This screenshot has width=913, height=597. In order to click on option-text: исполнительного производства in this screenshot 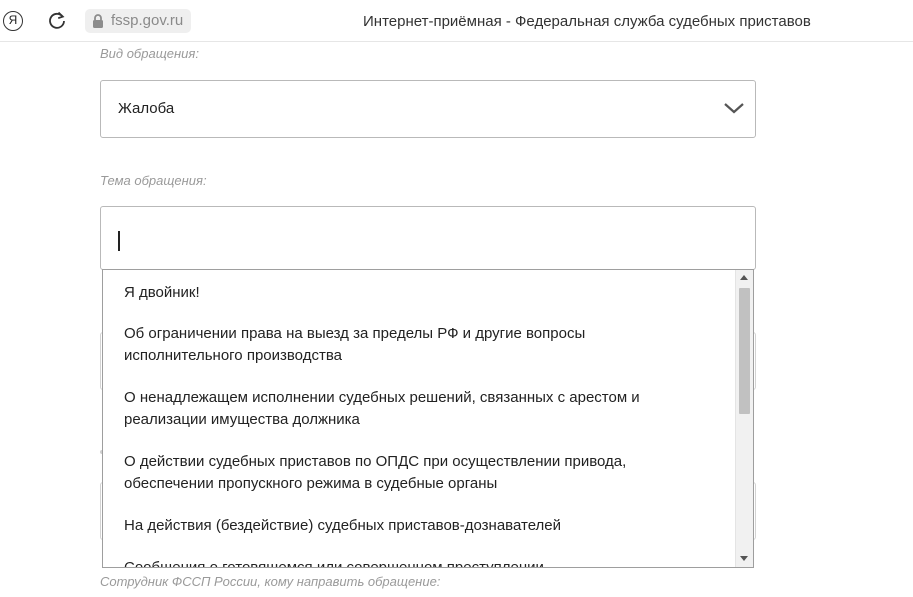, I will do `click(233, 355)`.